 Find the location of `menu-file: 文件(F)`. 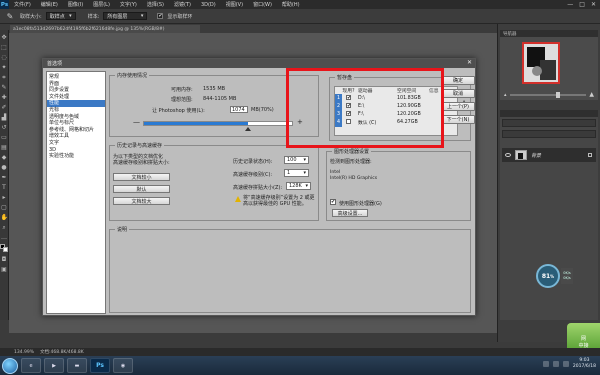

menu-file: 文件(F) is located at coordinates (22, 4).